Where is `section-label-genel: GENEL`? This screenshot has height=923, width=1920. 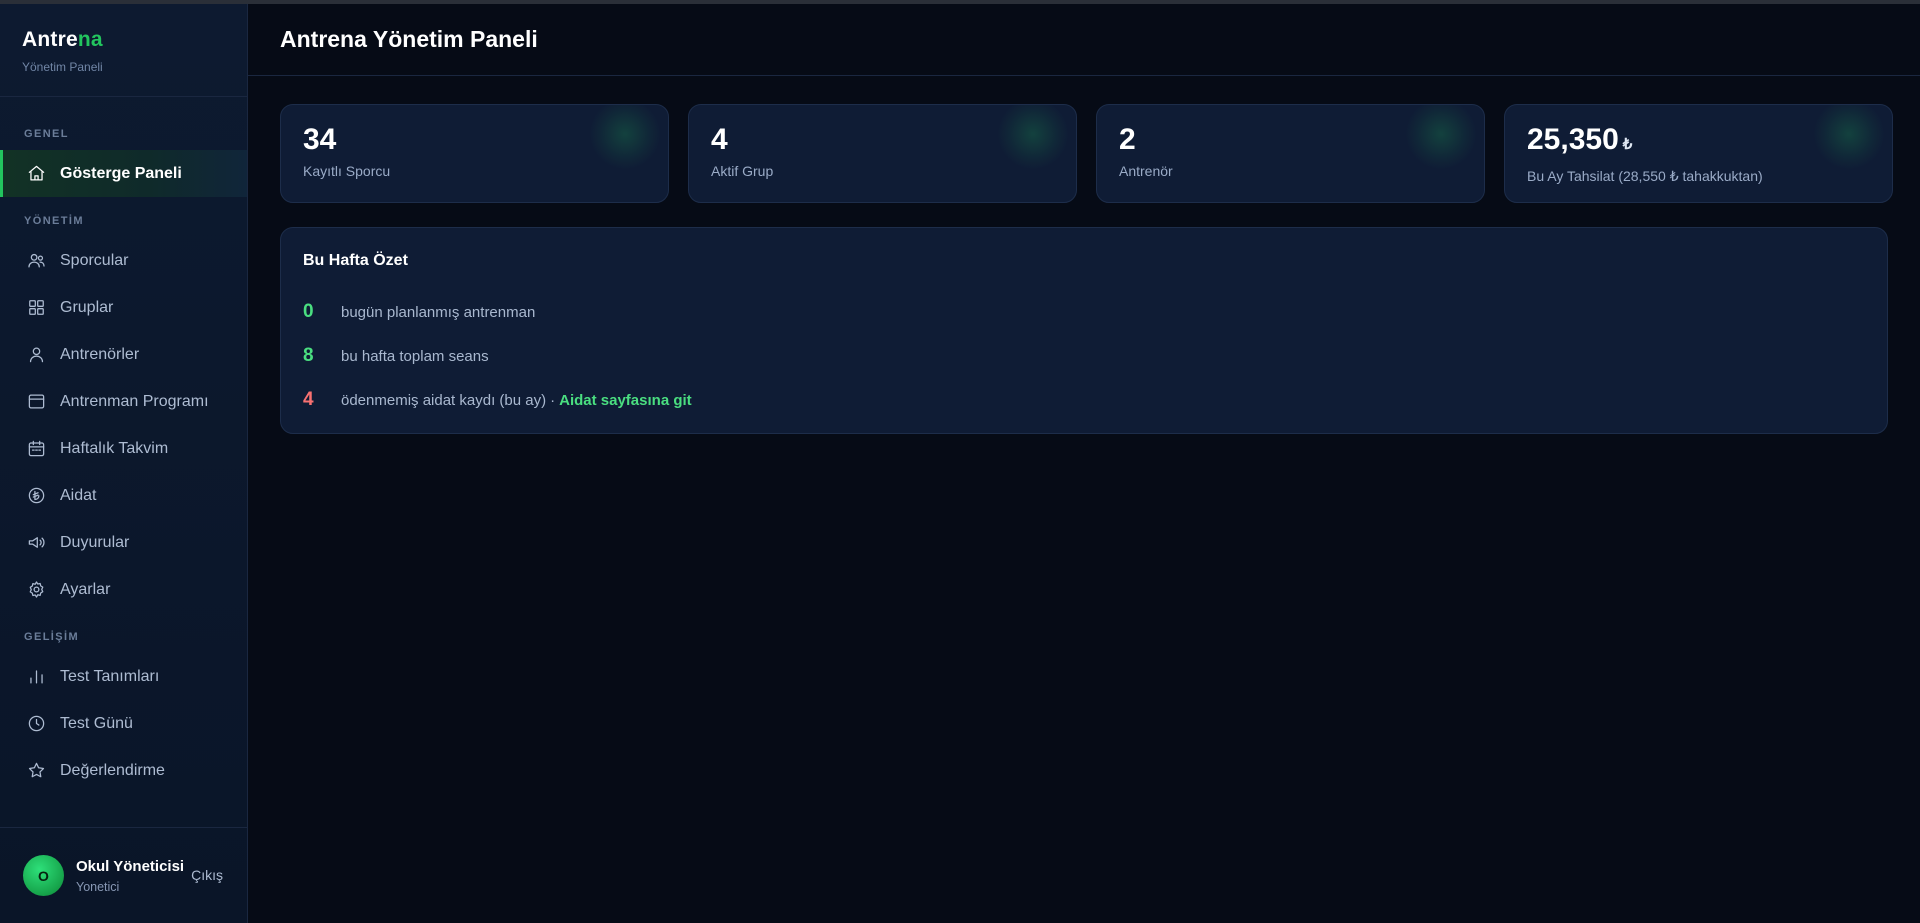 section-label-genel: GENEL is located at coordinates (46, 134).